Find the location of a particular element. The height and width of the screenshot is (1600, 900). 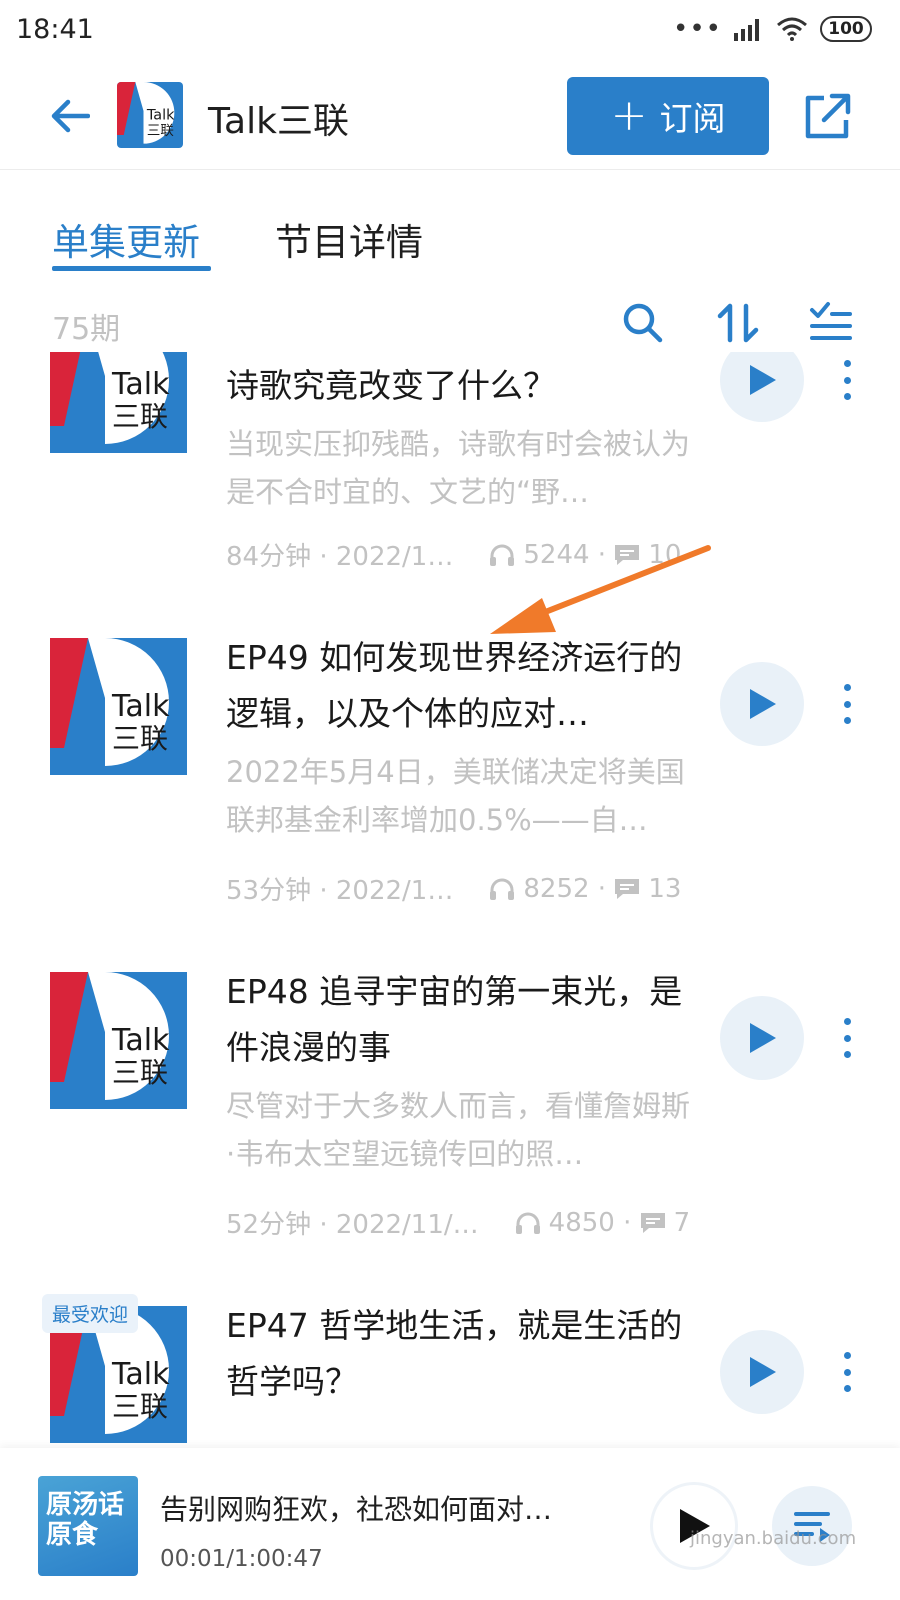

back-arrow-icon is located at coordinates (70, 116).